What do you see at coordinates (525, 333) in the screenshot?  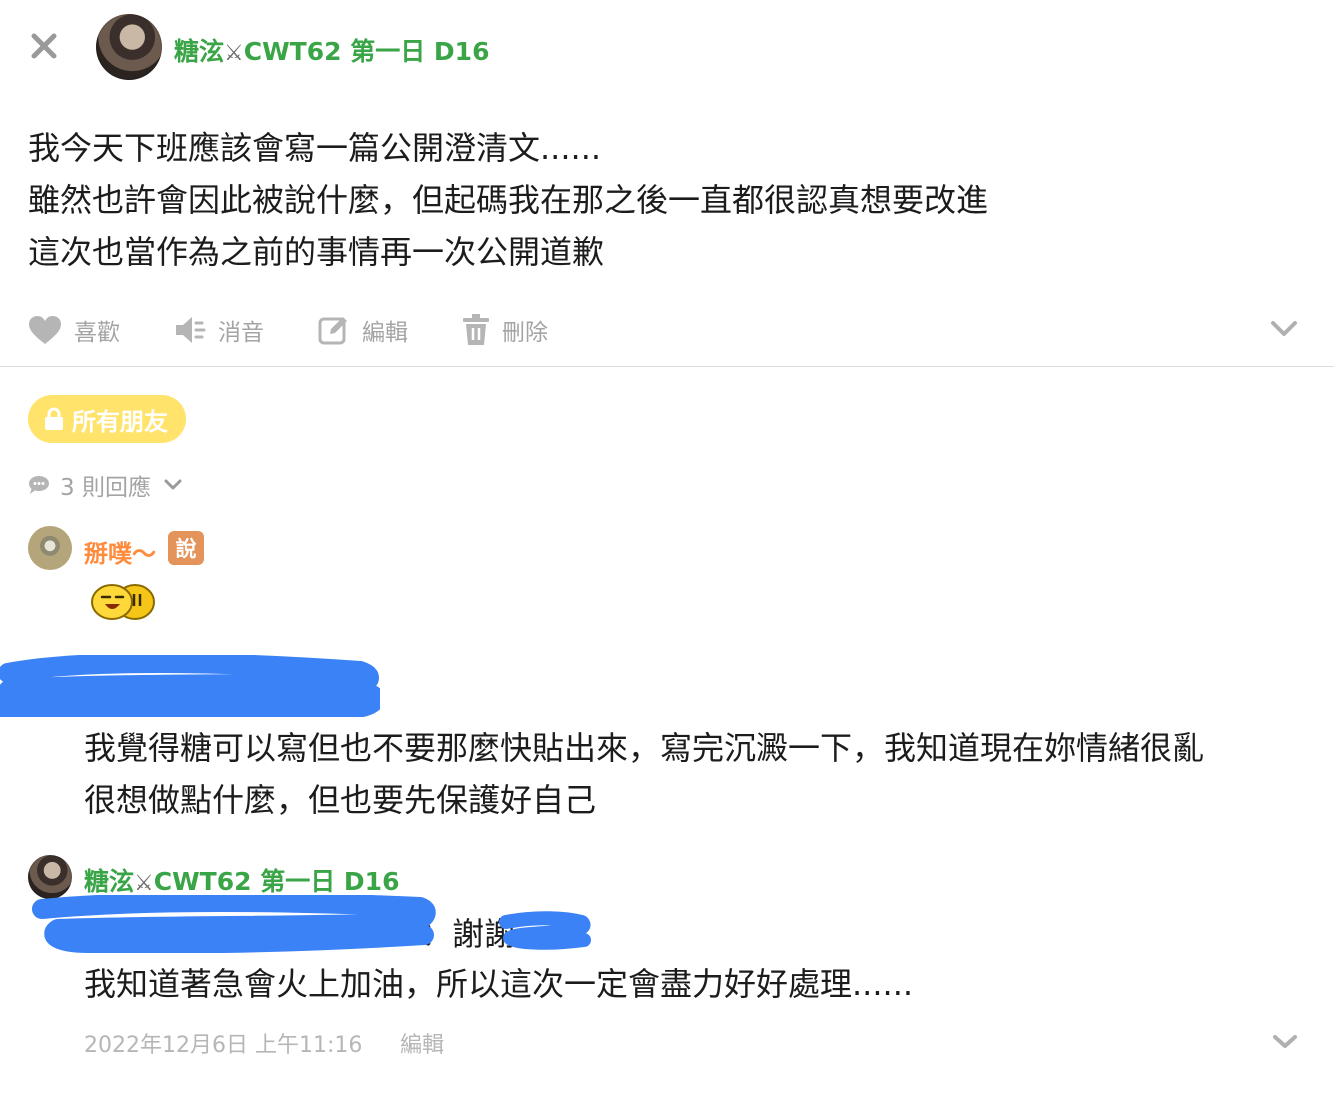 I see `delete-label: 刪除` at bounding box center [525, 333].